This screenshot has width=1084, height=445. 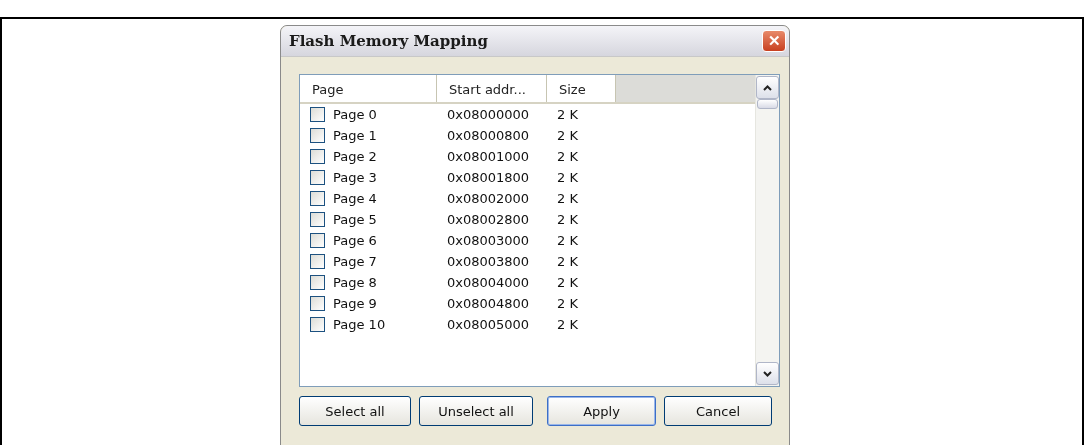 I want to click on table-cell-text: 0x08003000, so click(x=488, y=240).